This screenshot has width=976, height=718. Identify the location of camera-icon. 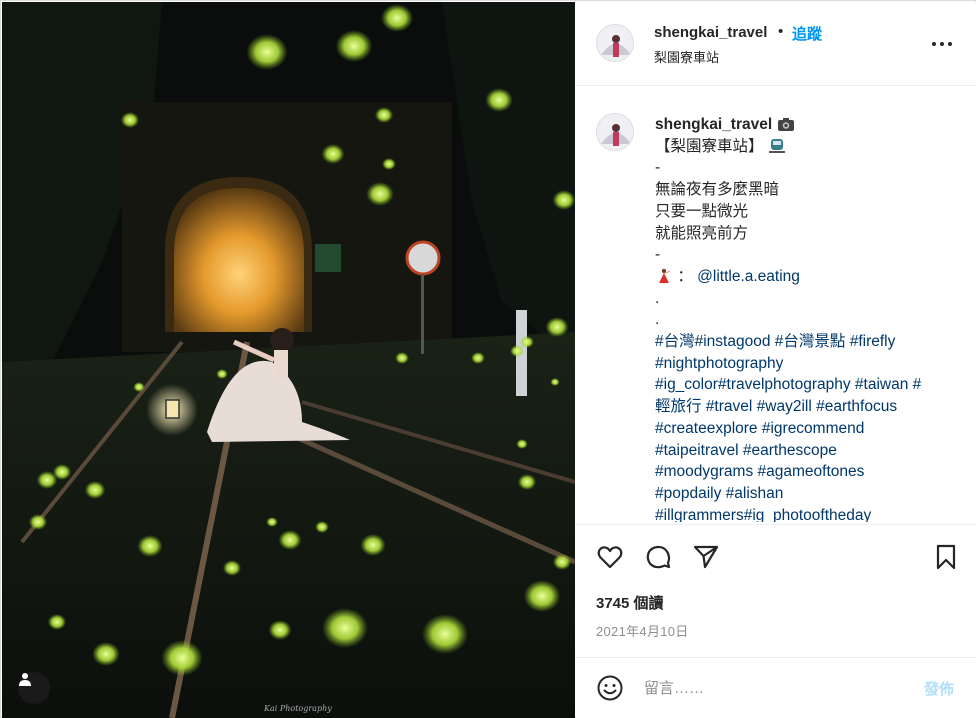
(786, 124).